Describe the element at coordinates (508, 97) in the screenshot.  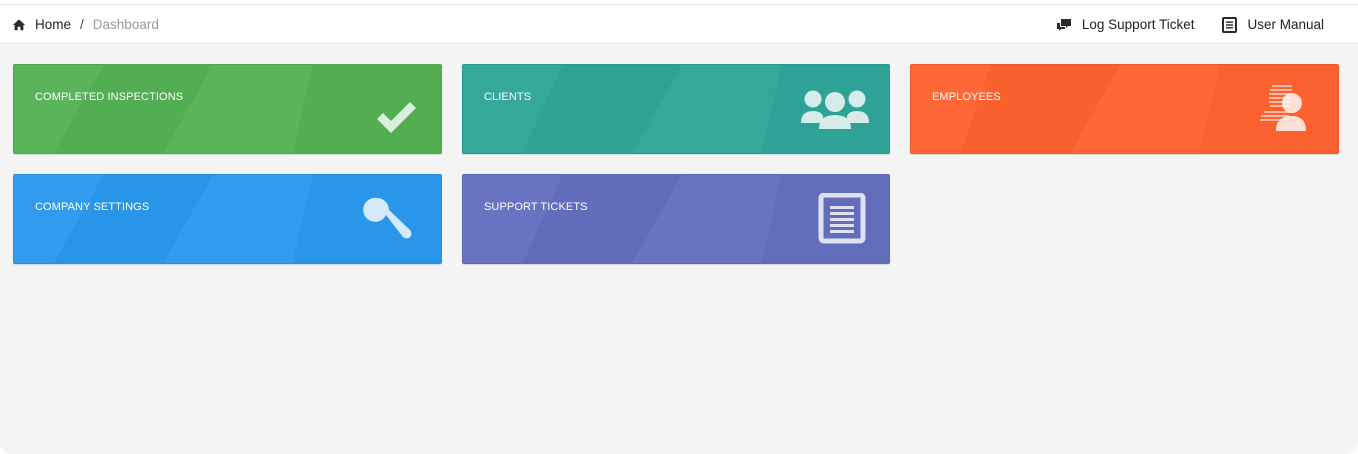
I see `tile-label: CLIENTS` at that location.